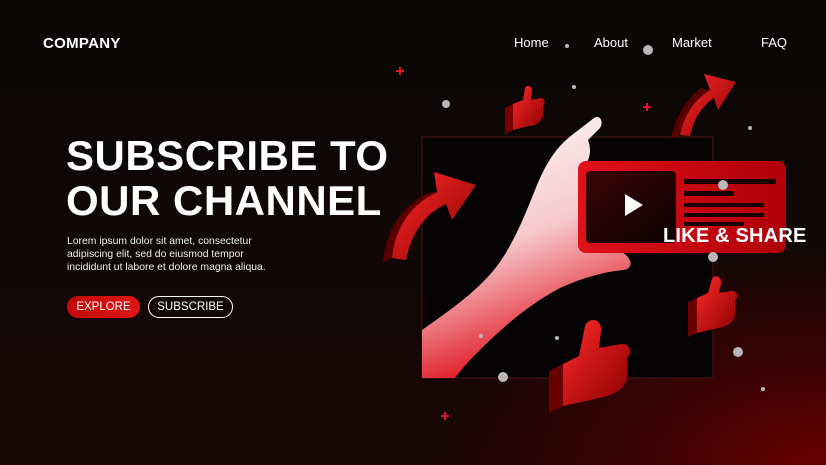  Describe the element at coordinates (525, 109) in the screenshot. I see `thumbs-up-icon-top` at that location.